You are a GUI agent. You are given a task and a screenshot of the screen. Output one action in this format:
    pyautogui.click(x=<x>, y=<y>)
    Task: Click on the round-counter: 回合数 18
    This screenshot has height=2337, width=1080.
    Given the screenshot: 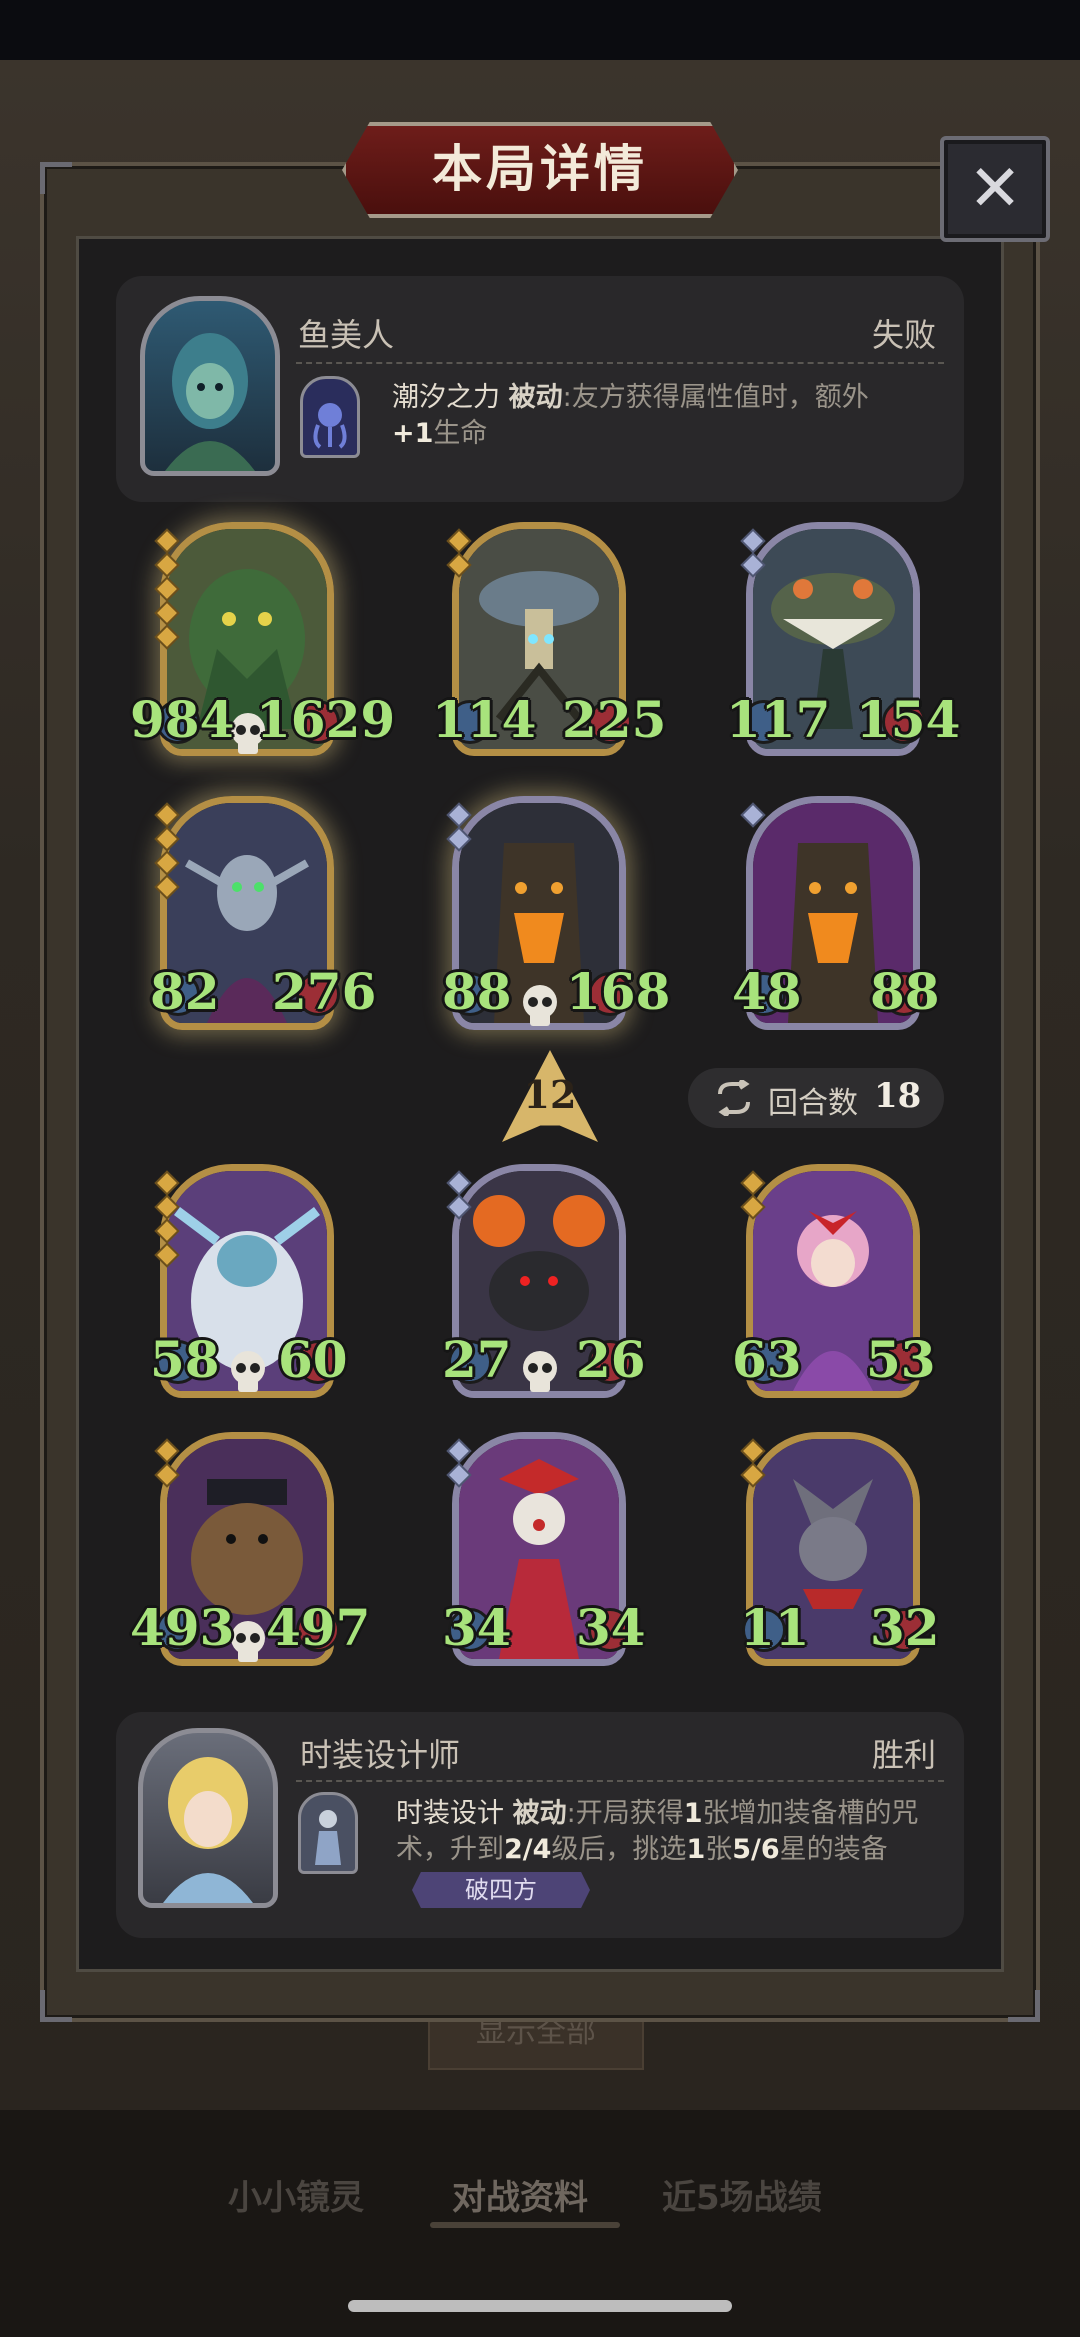 What is the action you would take?
    pyautogui.click(x=816, y=1098)
    